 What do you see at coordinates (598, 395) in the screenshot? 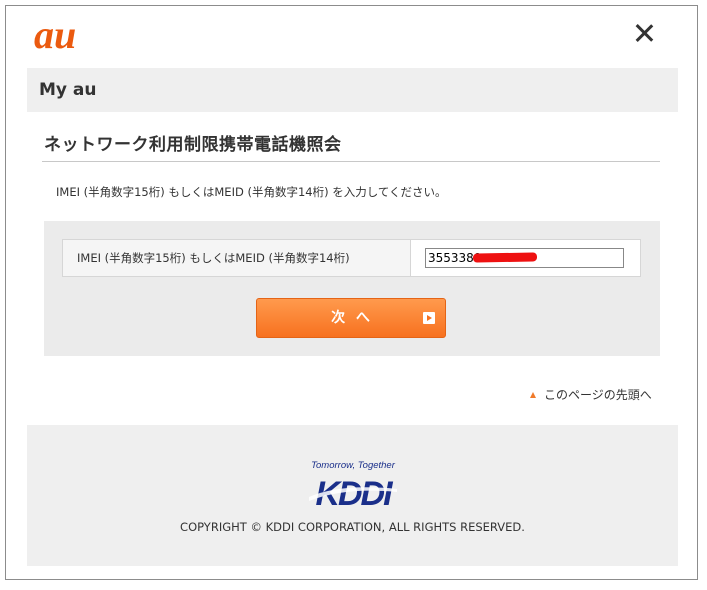
I see `page-top-label: このページの先頭へ` at bounding box center [598, 395].